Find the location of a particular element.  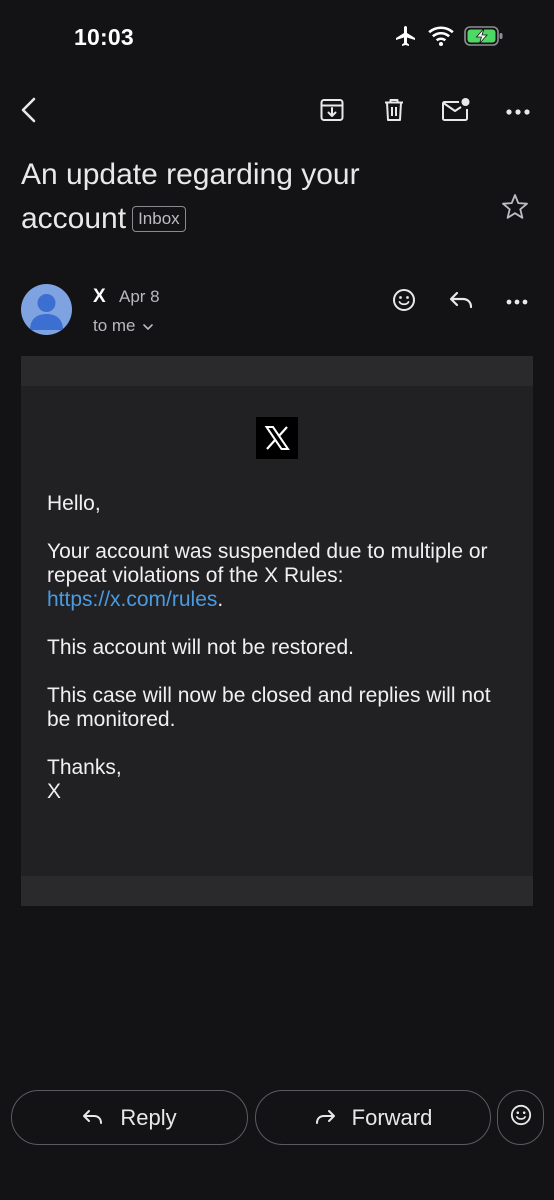

inbox-label-badge: Inbox is located at coordinates (159, 219).